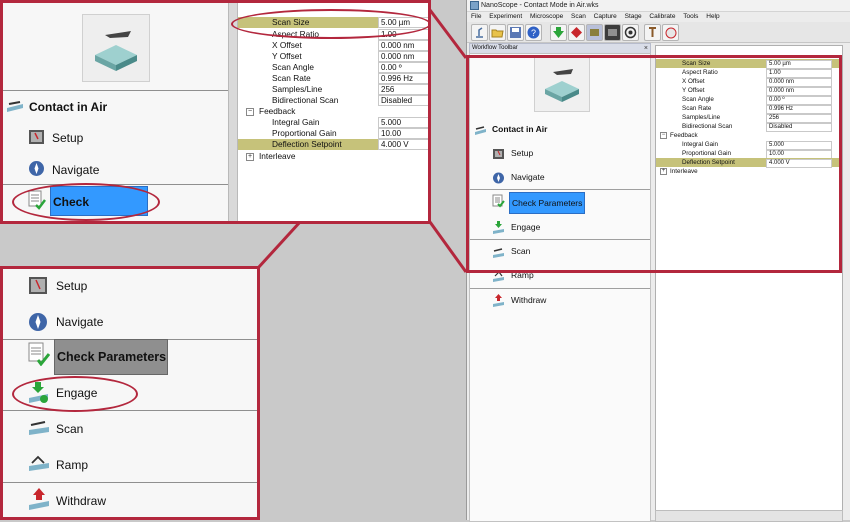 The image size is (850, 522). Describe the element at coordinates (684, 135) in the screenshot. I see `group-label: Feedback` at that location.